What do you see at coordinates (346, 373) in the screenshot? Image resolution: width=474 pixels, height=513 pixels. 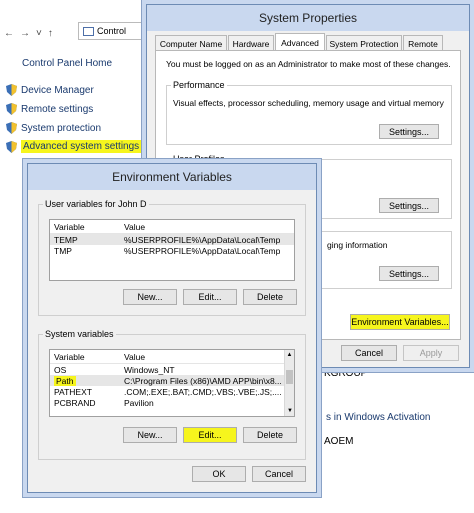 I see `workgroup-text: KGROUP` at bounding box center [346, 373].